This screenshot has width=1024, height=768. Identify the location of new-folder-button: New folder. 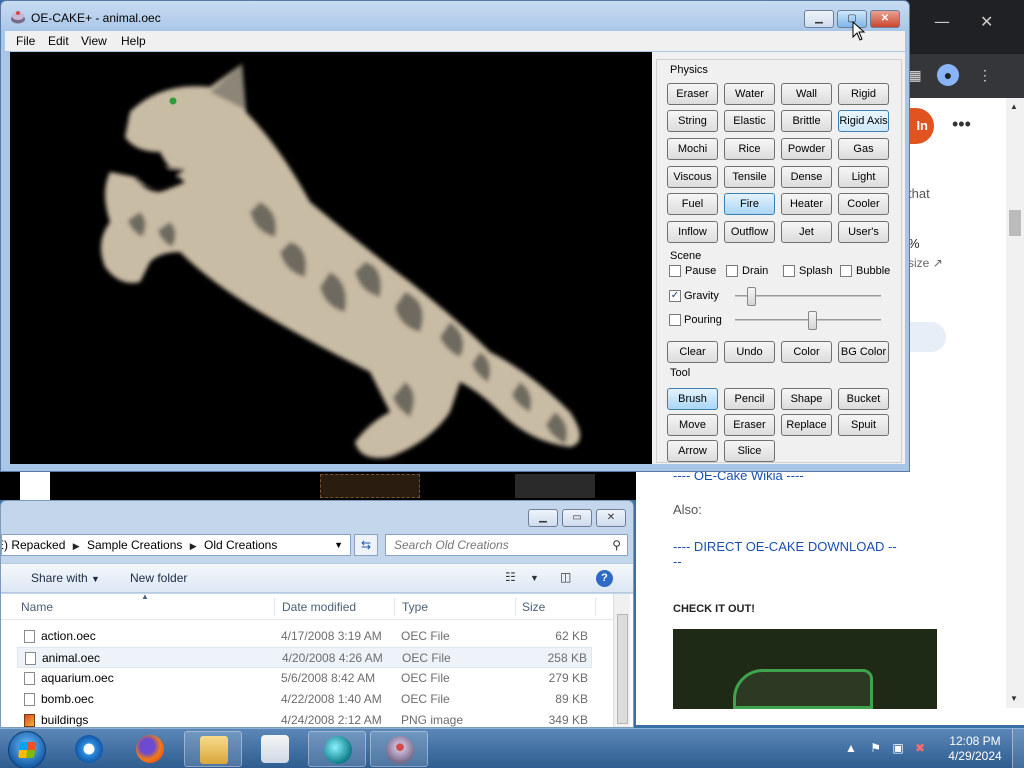
(158, 578).